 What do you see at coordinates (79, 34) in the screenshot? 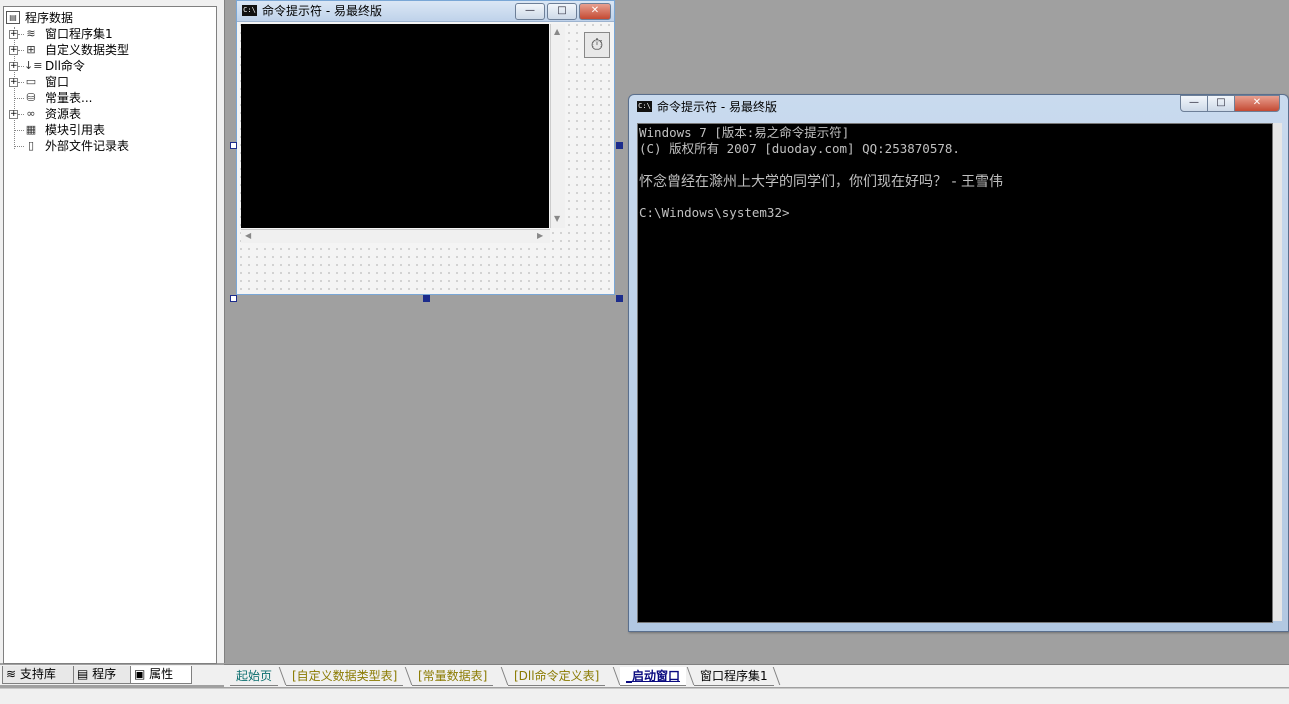
I see `tree-item-label: 窗口程序集1` at bounding box center [79, 34].